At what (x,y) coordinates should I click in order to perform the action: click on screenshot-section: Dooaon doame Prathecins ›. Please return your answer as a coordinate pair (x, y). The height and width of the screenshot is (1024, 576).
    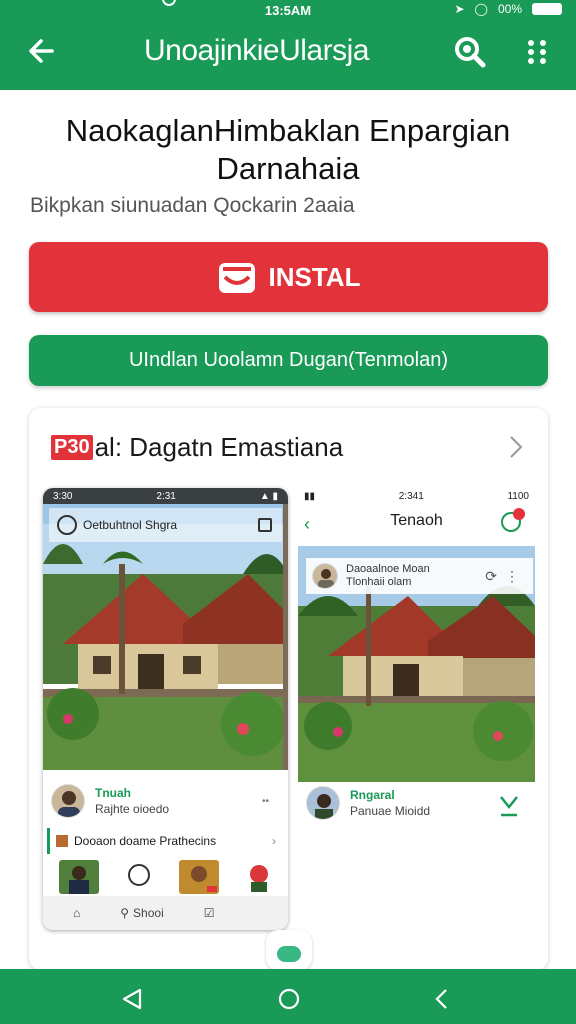
    Looking at the image, I should click on (165, 841).